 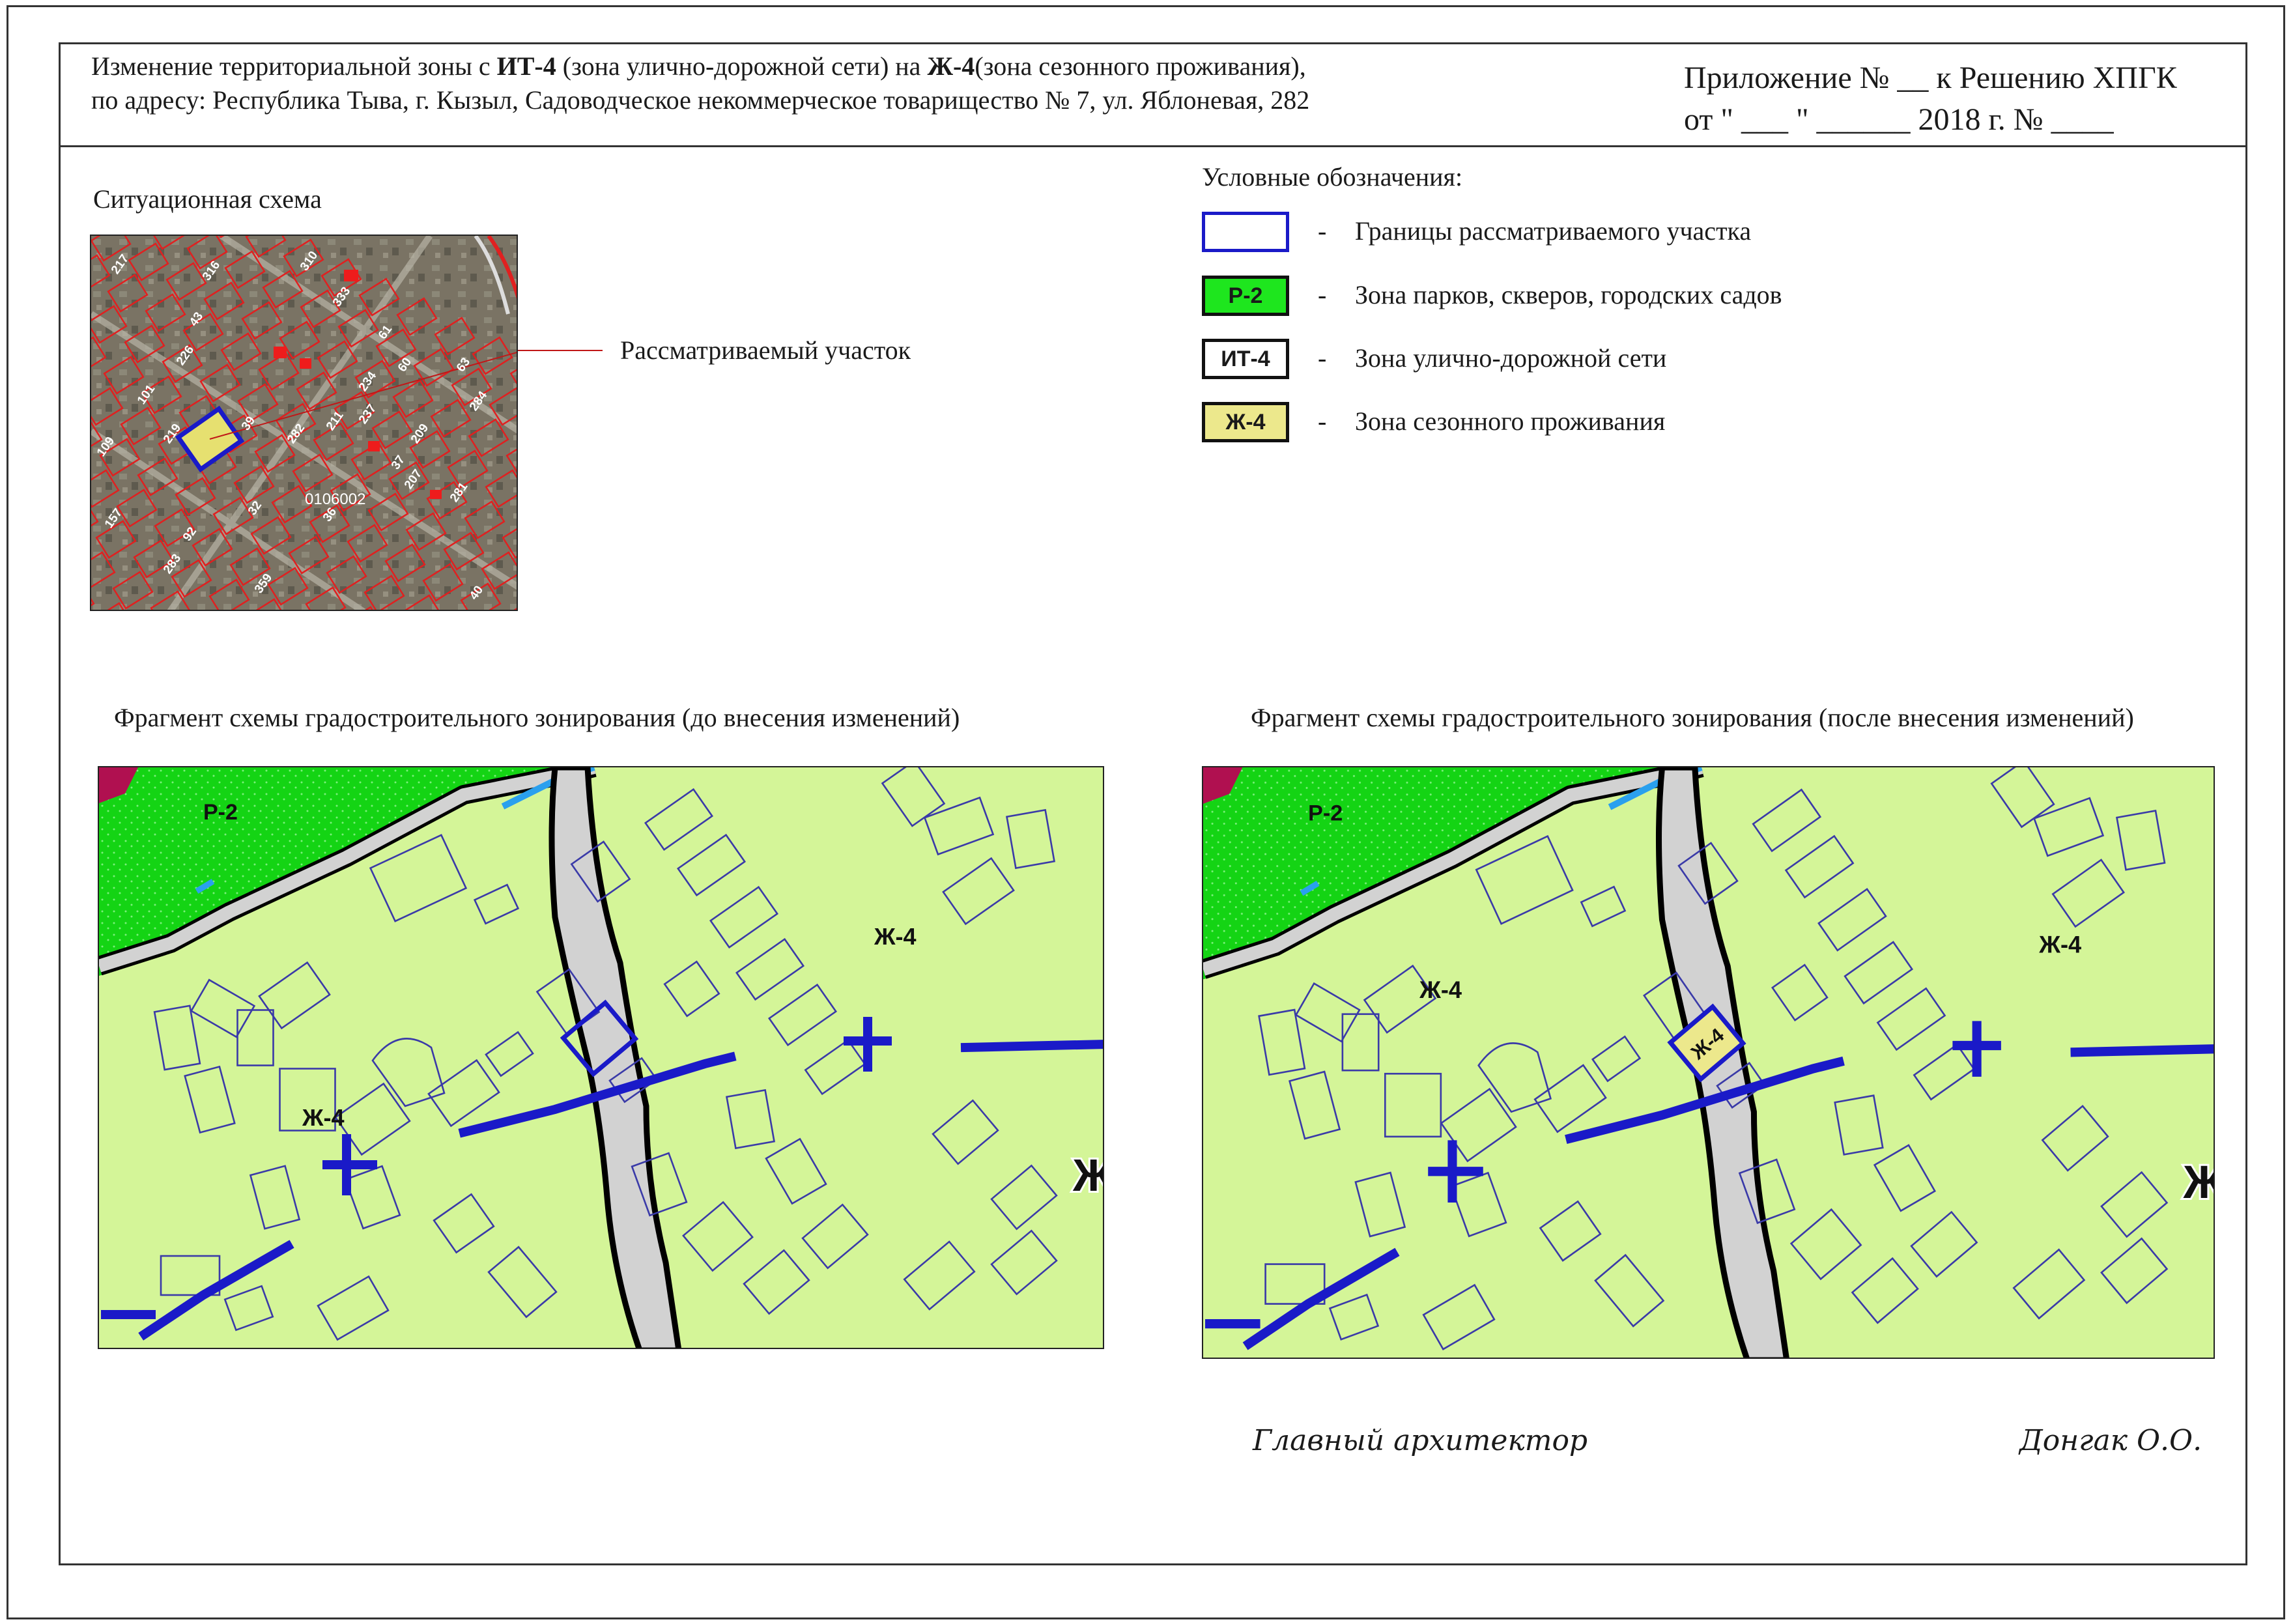 I want to click on legend-swatch: Р-2, so click(x=1245, y=296).